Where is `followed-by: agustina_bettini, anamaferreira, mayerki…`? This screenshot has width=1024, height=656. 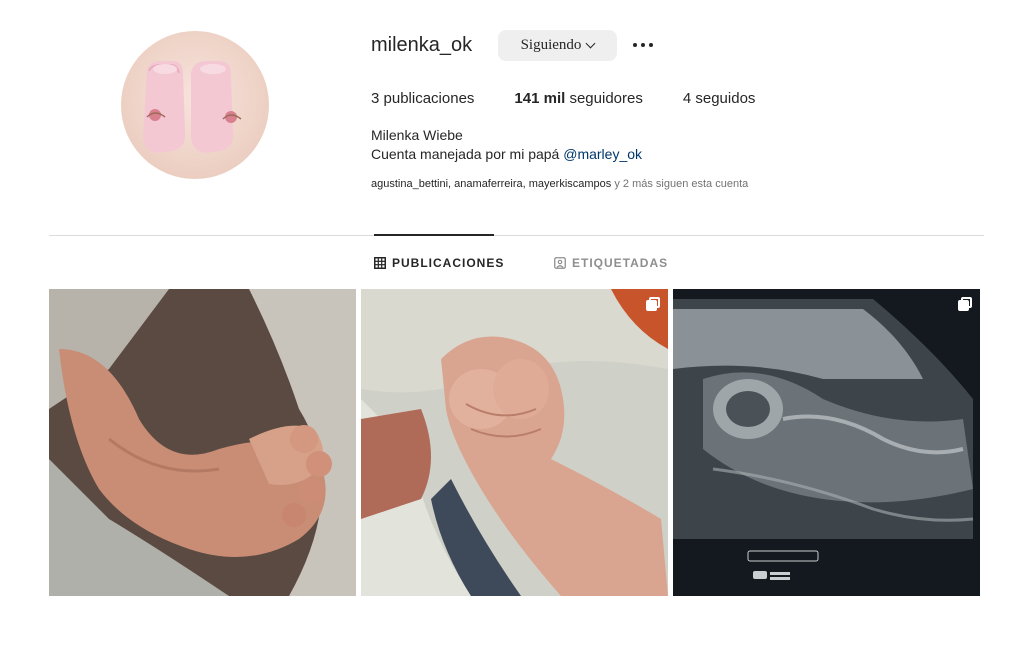
followed-by: agustina_bettini, anamaferreira, mayerki… is located at coordinates (559, 184).